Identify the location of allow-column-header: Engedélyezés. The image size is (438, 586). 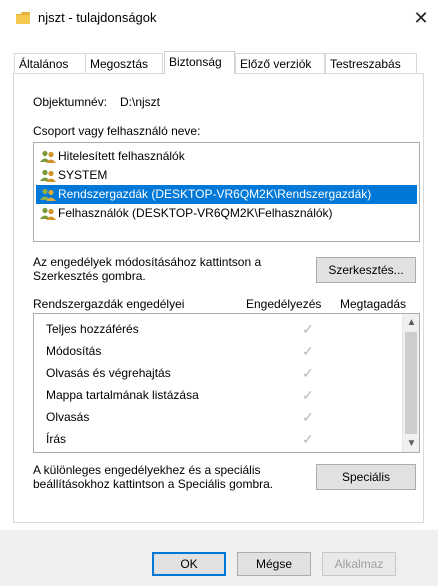
(284, 304).